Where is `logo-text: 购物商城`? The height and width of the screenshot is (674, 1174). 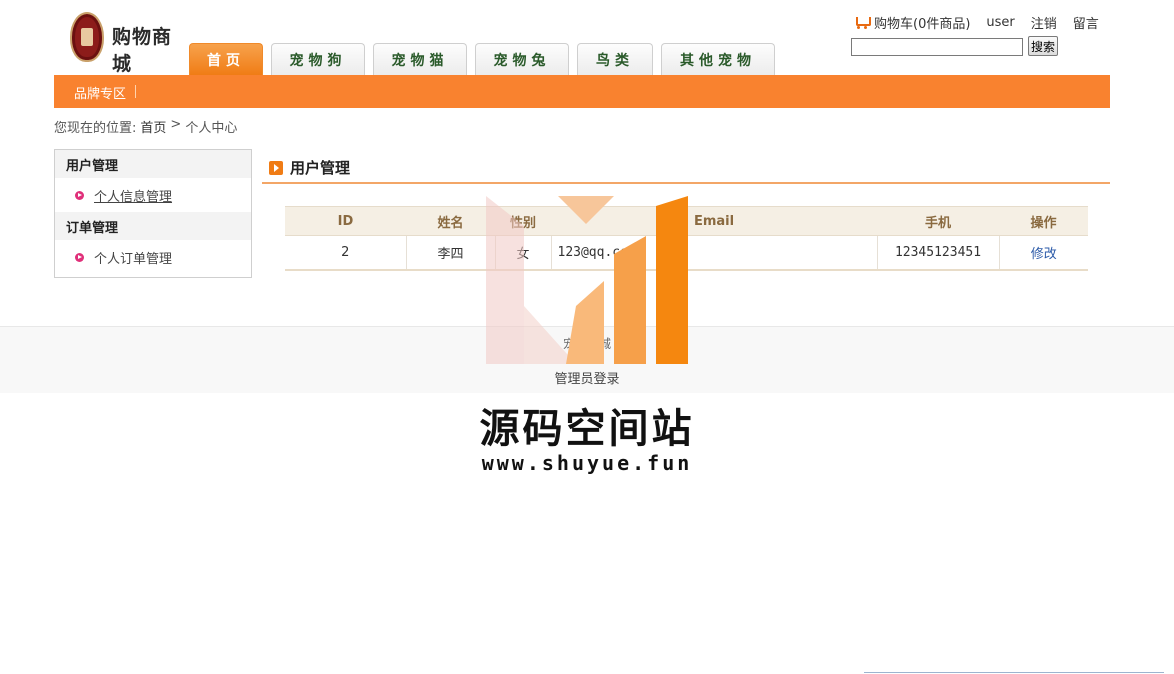 logo-text: 购物商城 is located at coordinates (142, 50).